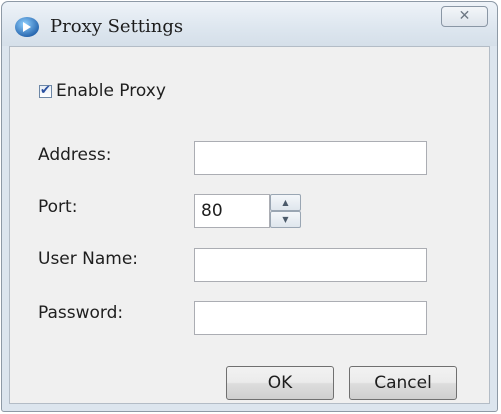 The width and height of the screenshot is (501, 414). I want to click on enable-proxy-label: Enable Proxy, so click(111, 91).